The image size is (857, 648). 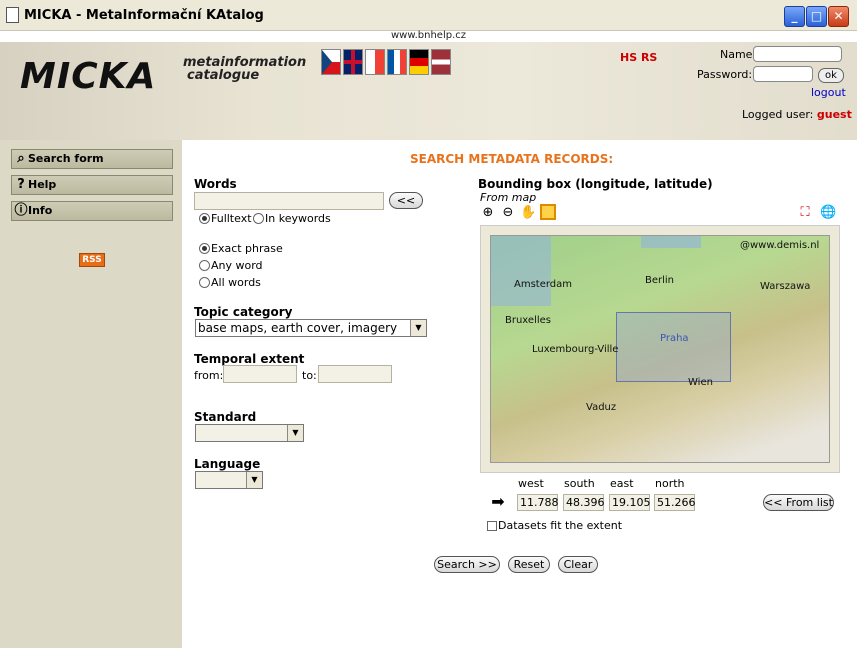 What do you see at coordinates (225, 417) in the screenshot?
I see `standard-label: Standard` at bounding box center [225, 417].